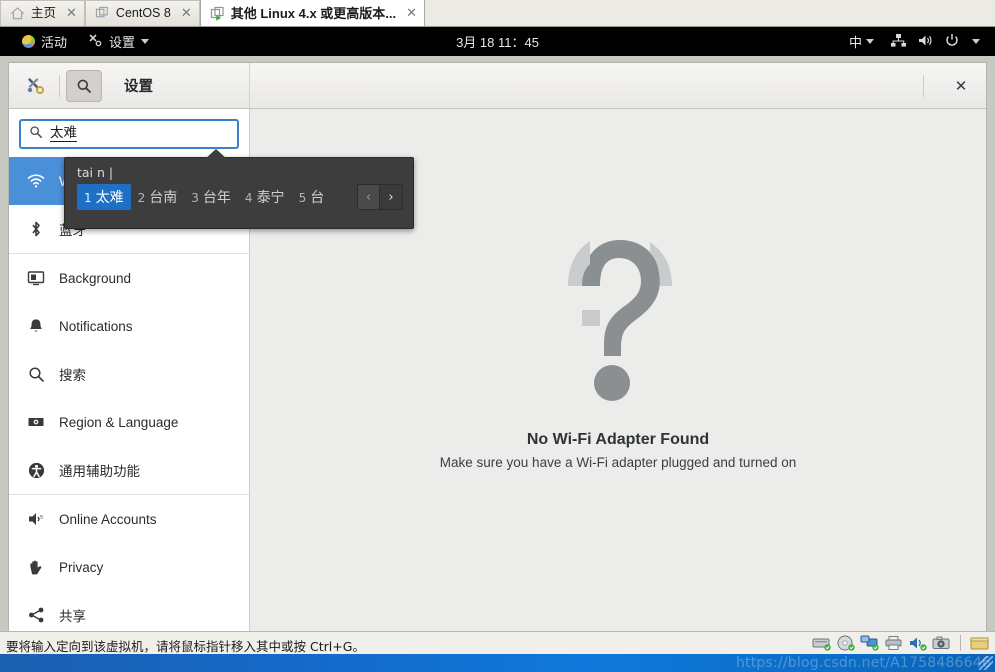 This screenshot has height=672, width=995. Describe the element at coordinates (855, 42) in the screenshot. I see `ime-indicator-label: 中` at that location.